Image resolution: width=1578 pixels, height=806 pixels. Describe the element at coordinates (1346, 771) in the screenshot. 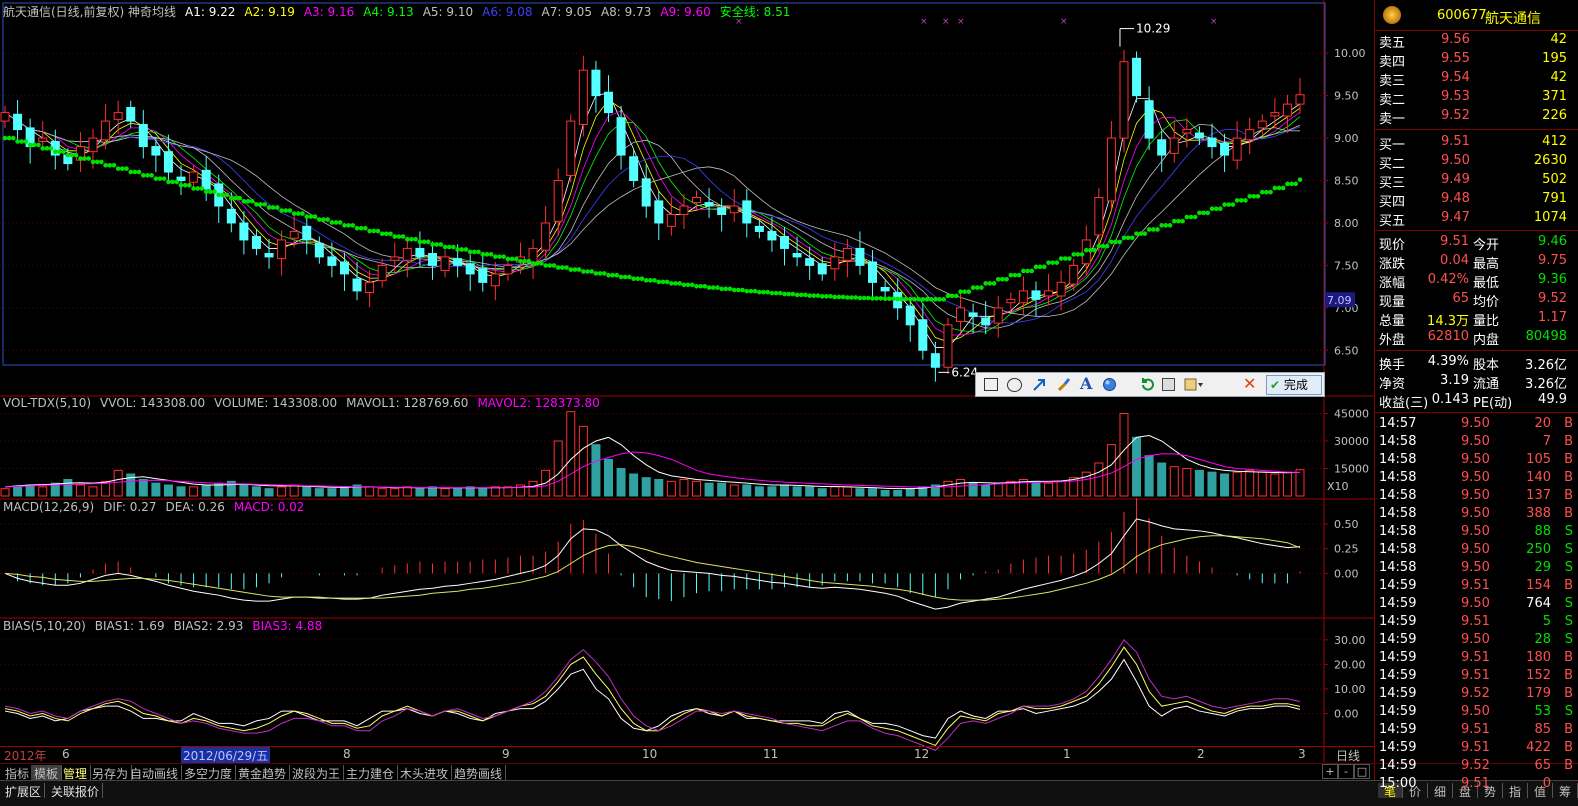

I see `zoom-control-1: -` at that location.